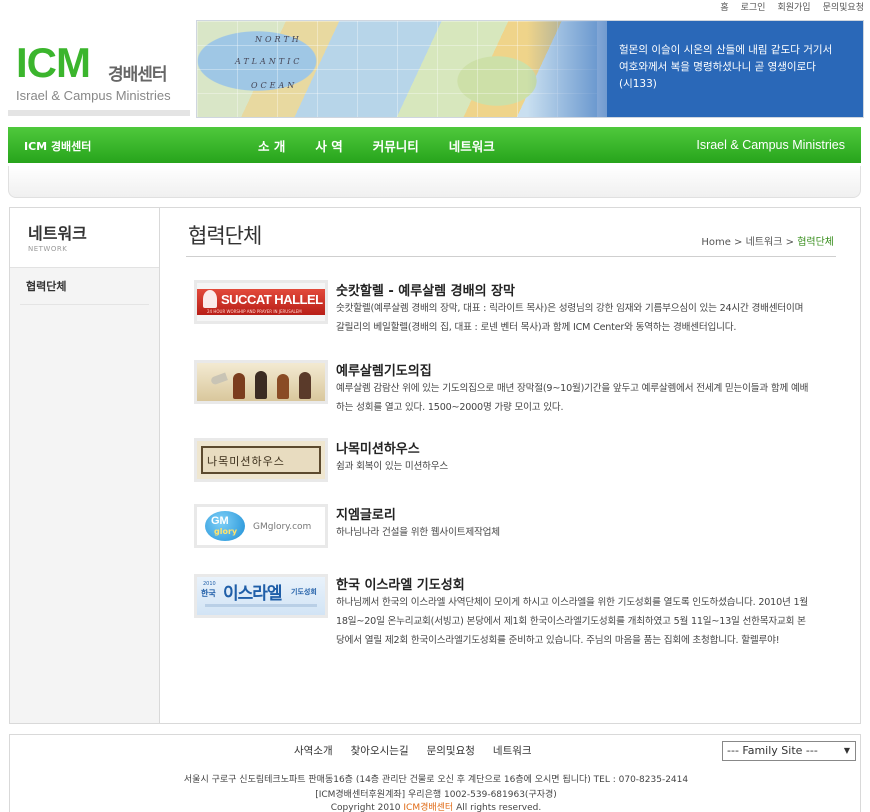  Describe the element at coordinates (282, 527) in the screenshot. I see `logo-text: GMglory.com` at that location.